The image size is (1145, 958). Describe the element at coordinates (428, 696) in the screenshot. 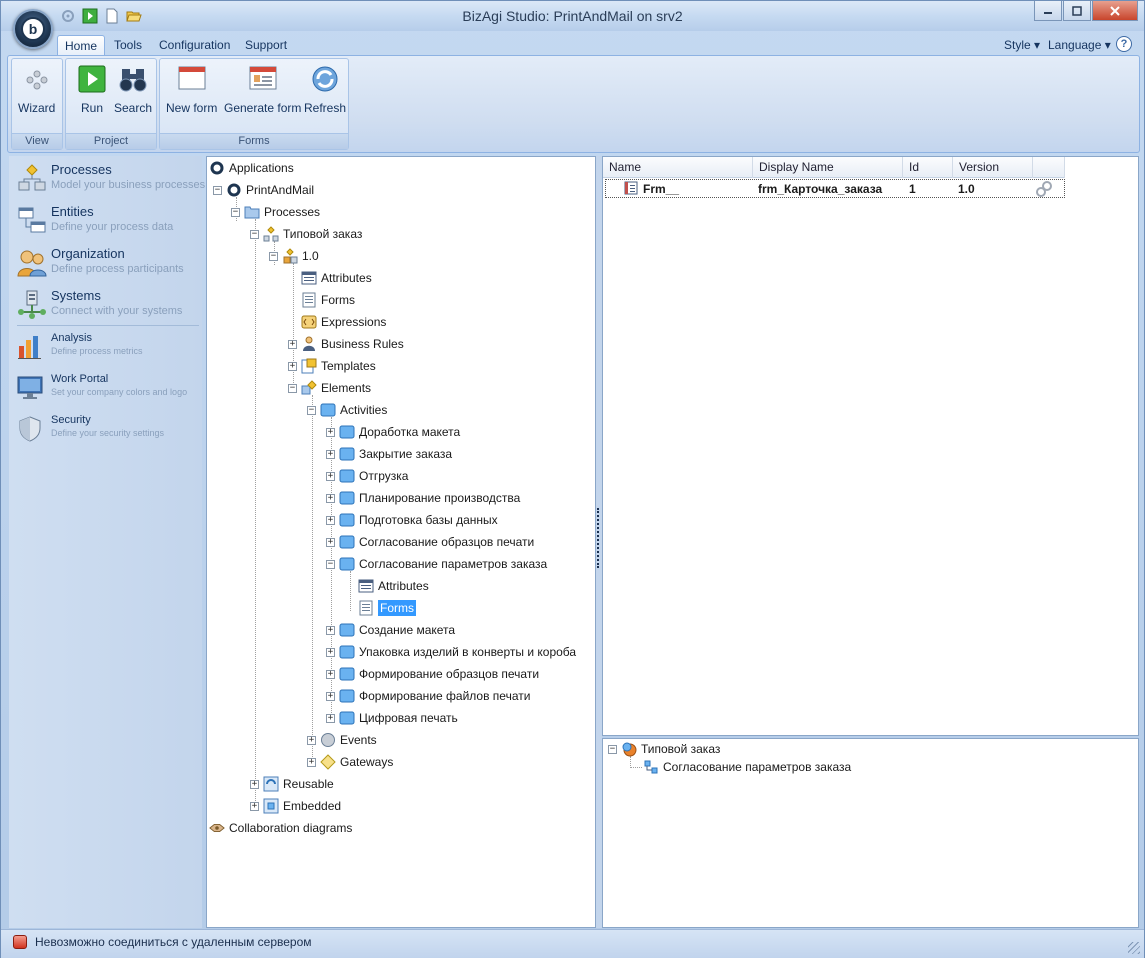

I see `tree-node-activity: + Формирование файлов печати` at that location.